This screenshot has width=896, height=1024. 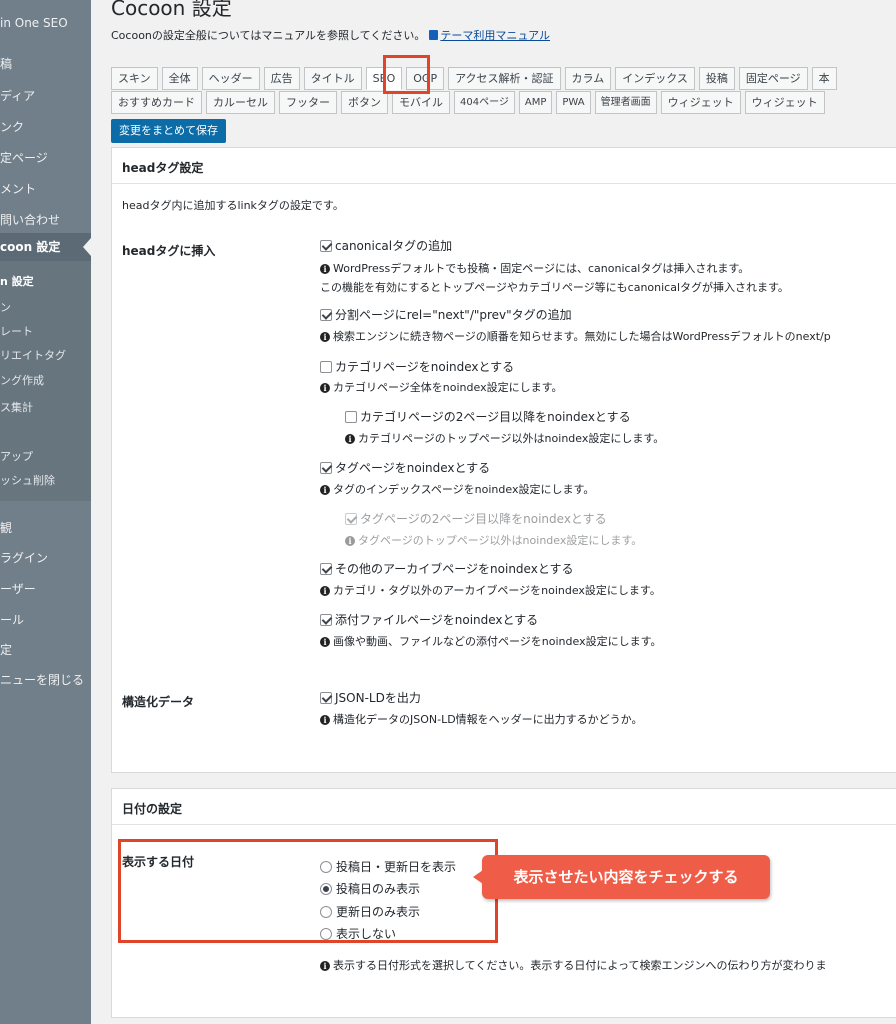 What do you see at coordinates (152, 809) in the screenshot?
I see `date-panel-title: 日付の設定` at bounding box center [152, 809].